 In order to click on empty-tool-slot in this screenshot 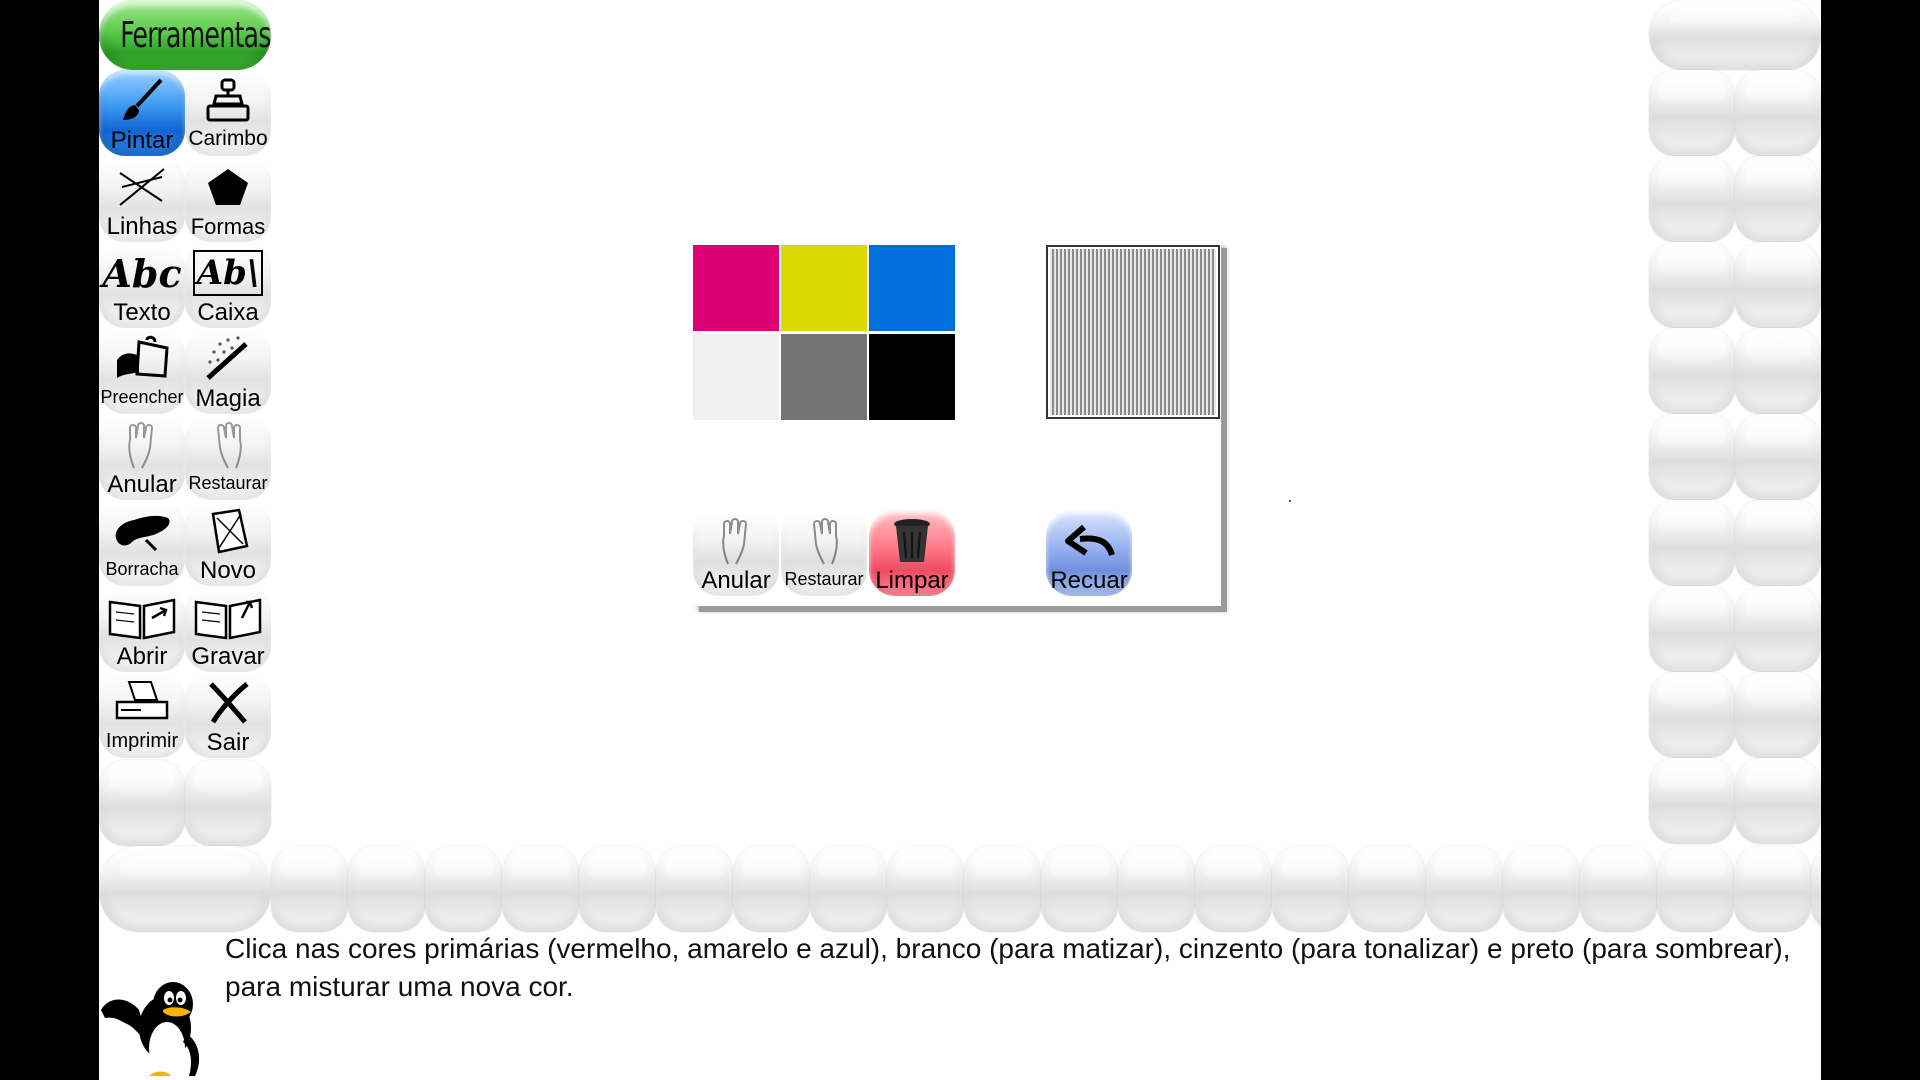, I will do `click(228, 803)`.